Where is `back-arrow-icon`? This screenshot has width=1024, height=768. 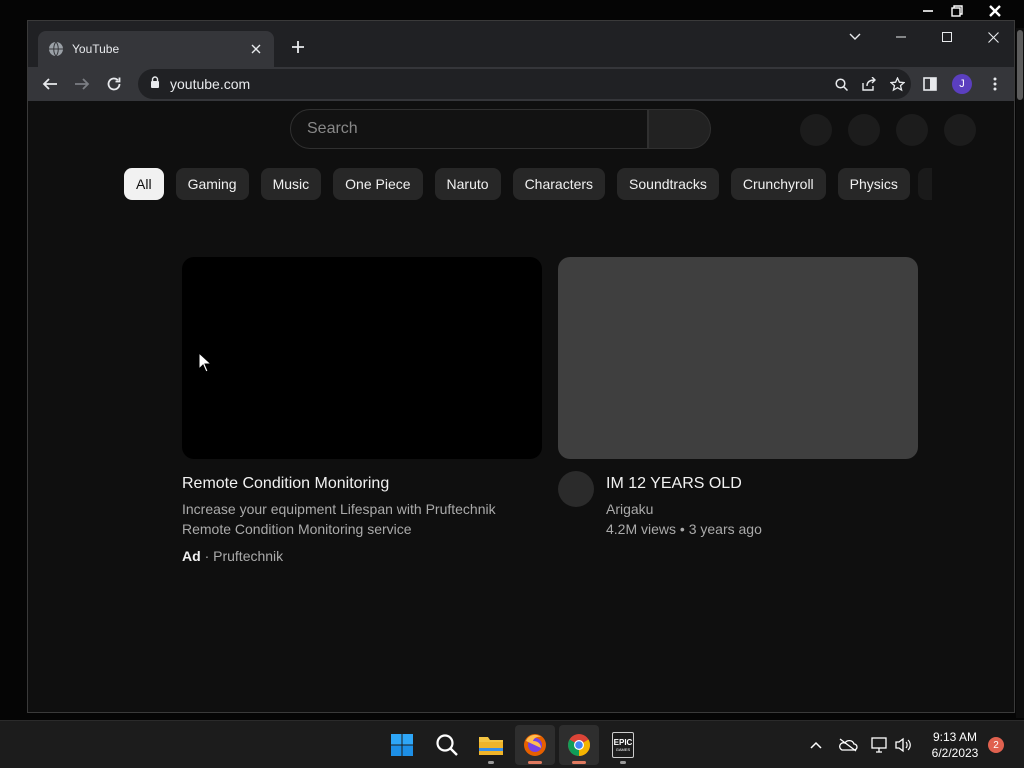
back-arrow-icon is located at coordinates (50, 84).